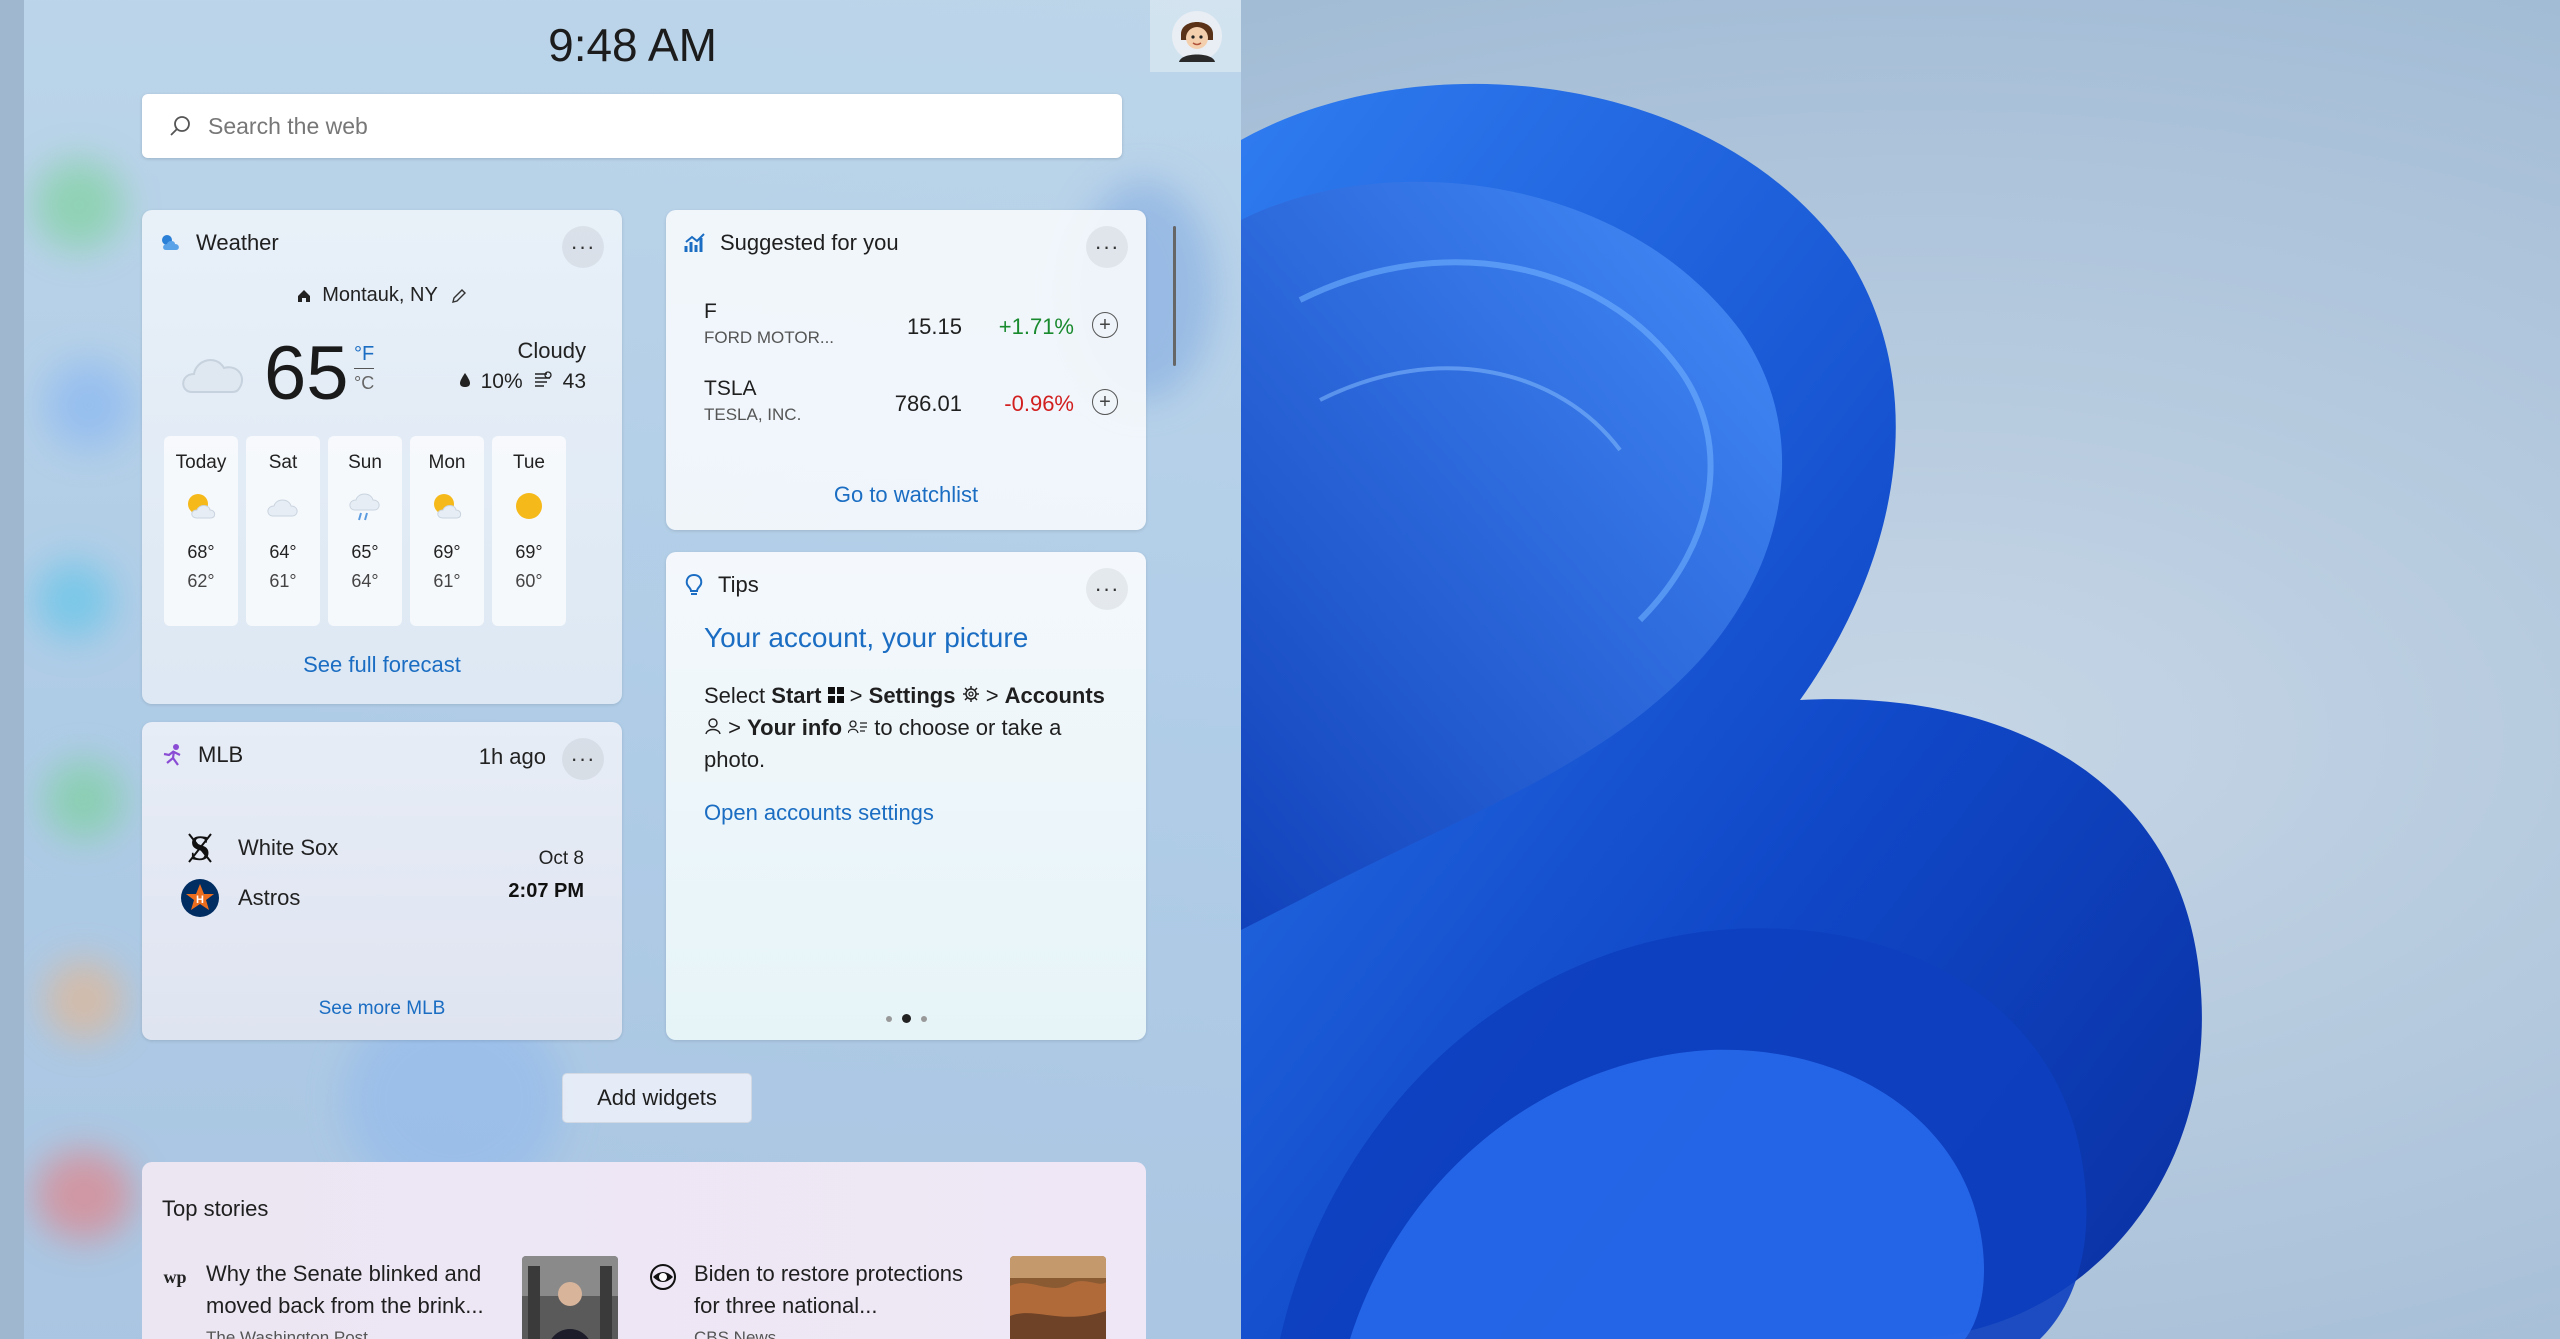 This screenshot has width=2560, height=1339. Describe the element at coordinates (282, 508) in the screenshot. I see `cloudy-icon` at that location.